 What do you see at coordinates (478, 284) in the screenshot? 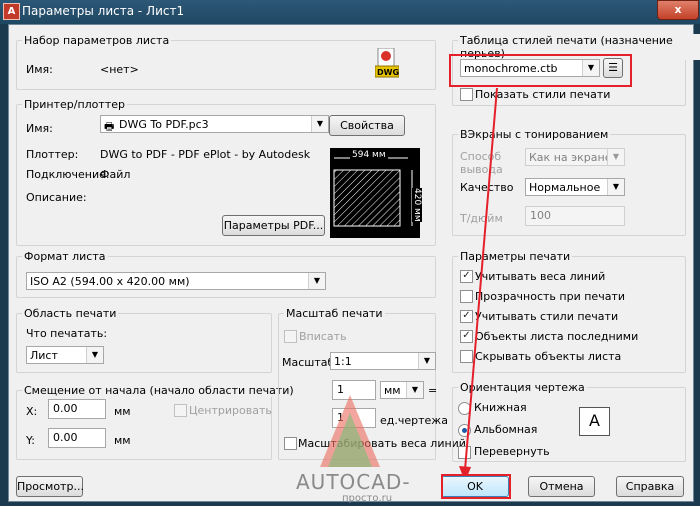
I see `annotation-arrow` at bounding box center [478, 284].